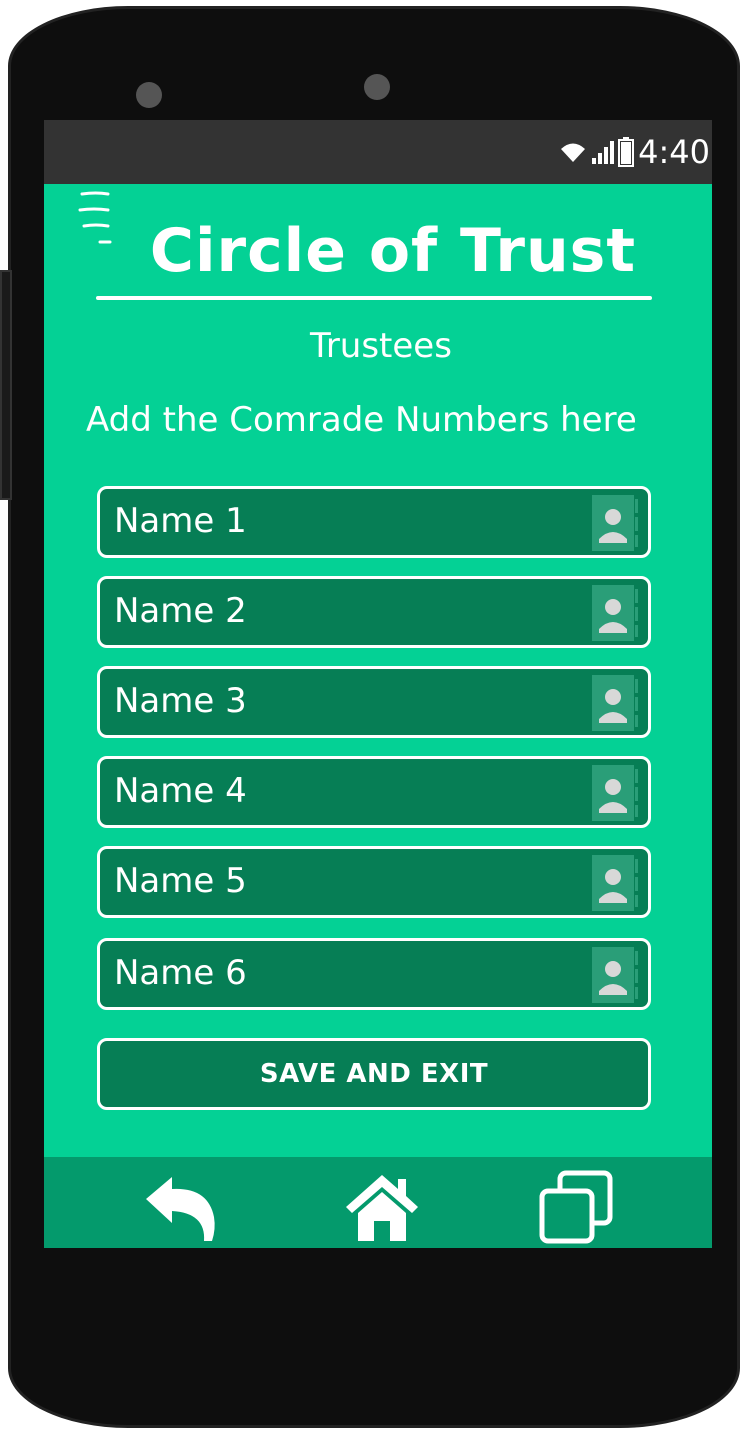 This screenshot has width=748, height=1433. What do you see at coordinates (374, 974) in the screenshot?
I see `name-field-6: Name 6` at bounding box center [374, 974].